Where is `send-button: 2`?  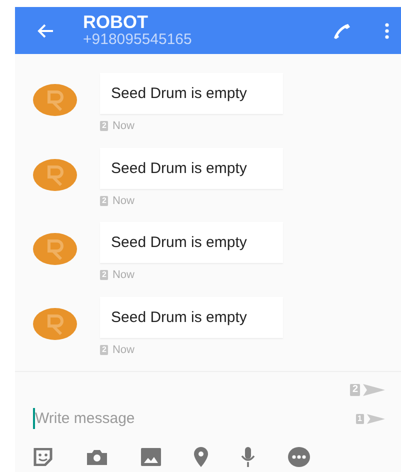 send-button: 2 is located at coordinates (367, 390).